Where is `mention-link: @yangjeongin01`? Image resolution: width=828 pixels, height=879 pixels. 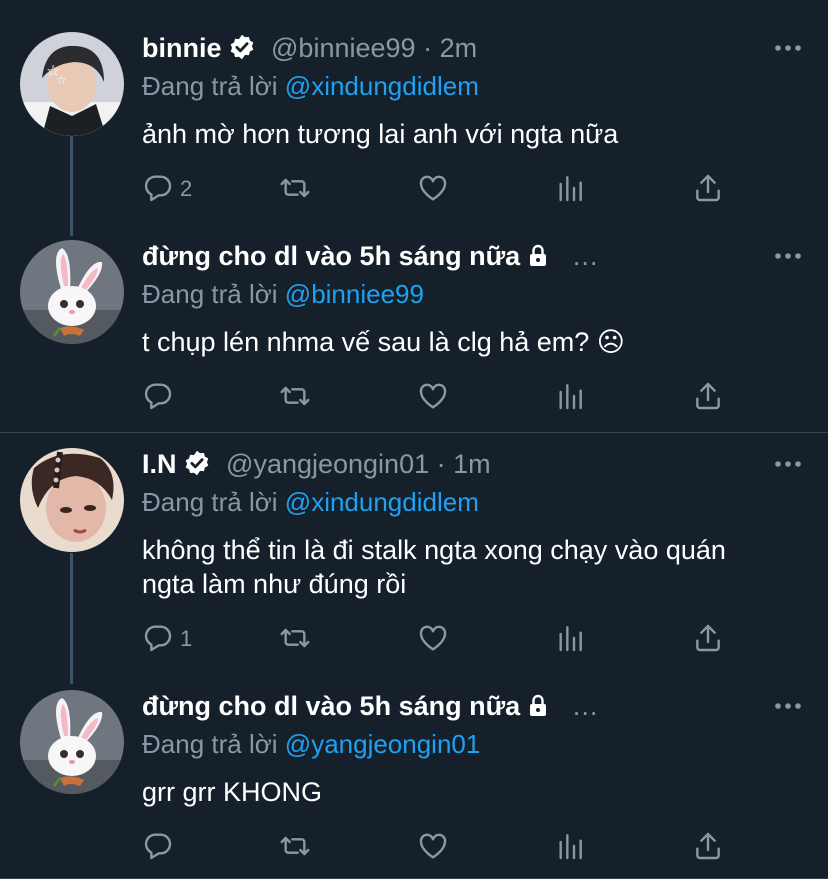 mention-link: @yangjeongin01 is located at coordinates (383, 744).